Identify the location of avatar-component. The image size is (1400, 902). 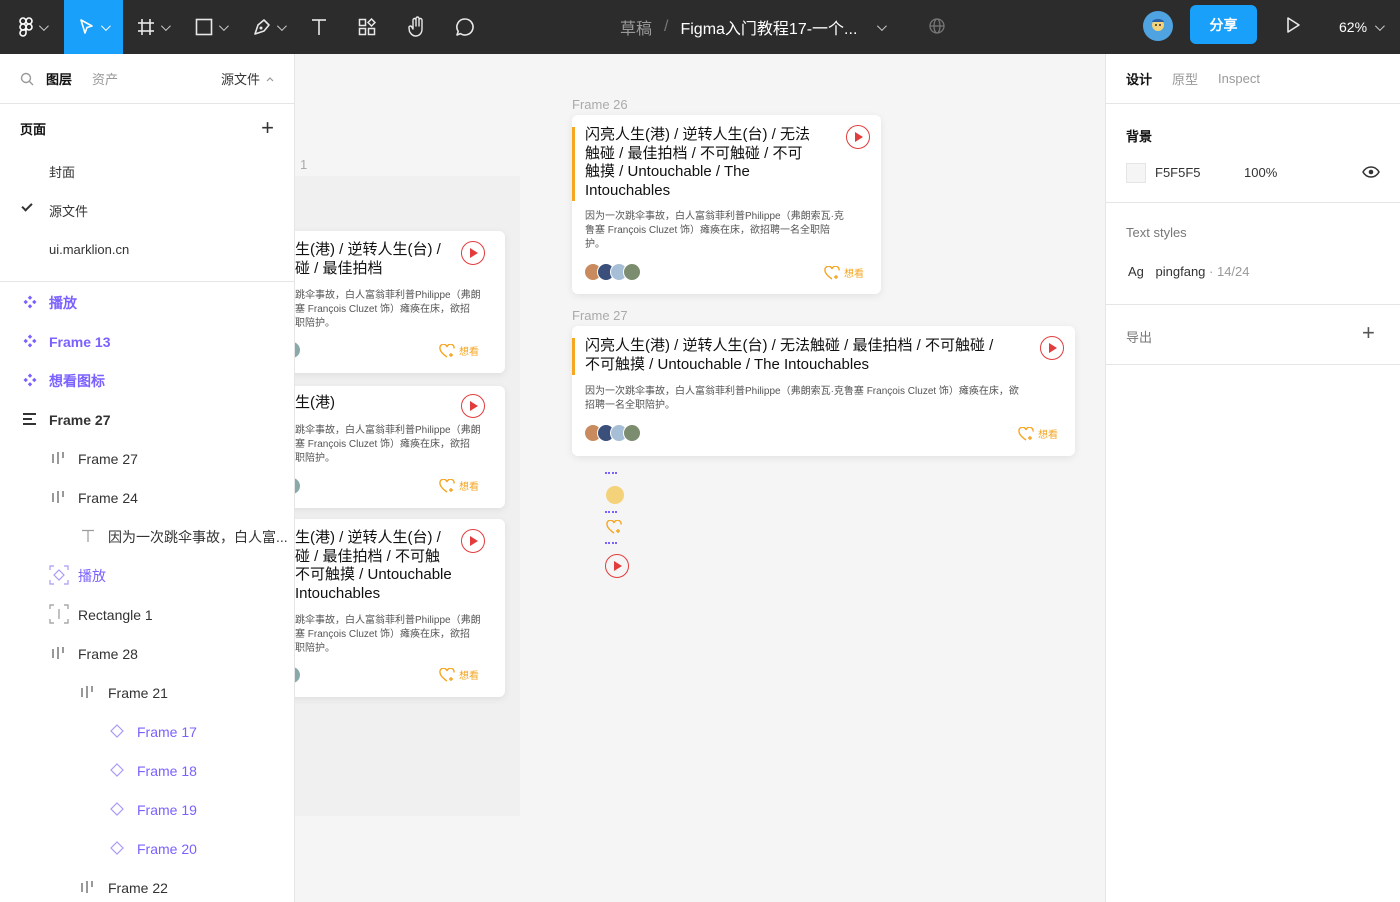
(615, 495).